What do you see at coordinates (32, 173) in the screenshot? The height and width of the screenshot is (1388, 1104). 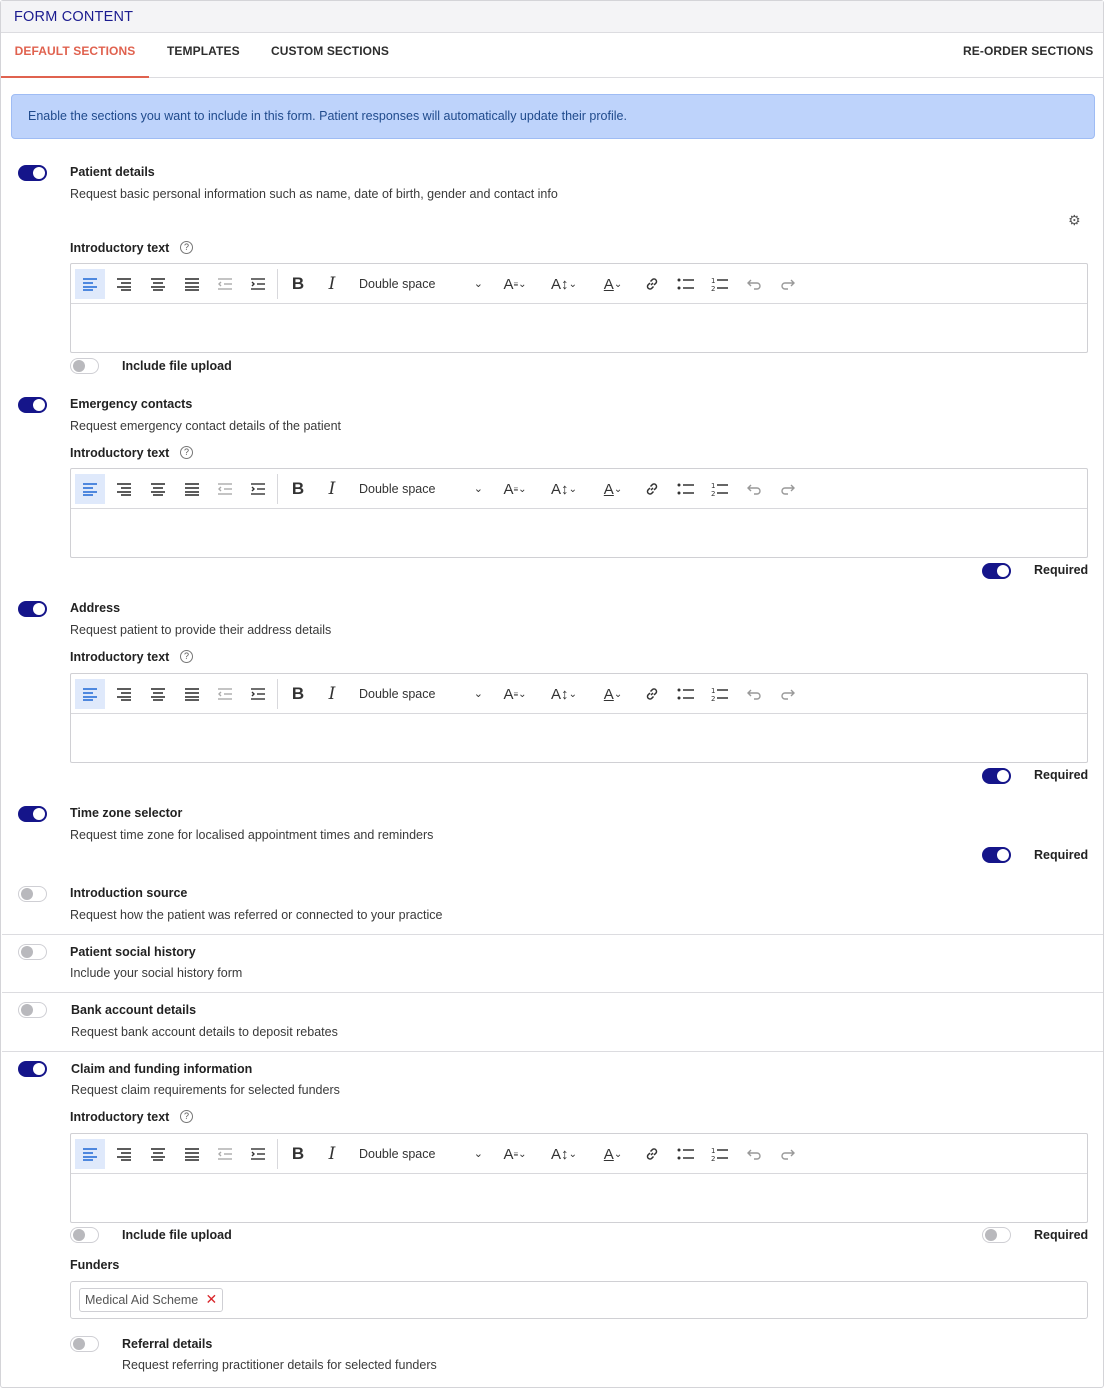 I see `patient-details-toggle` at bounding box center [32, 173].